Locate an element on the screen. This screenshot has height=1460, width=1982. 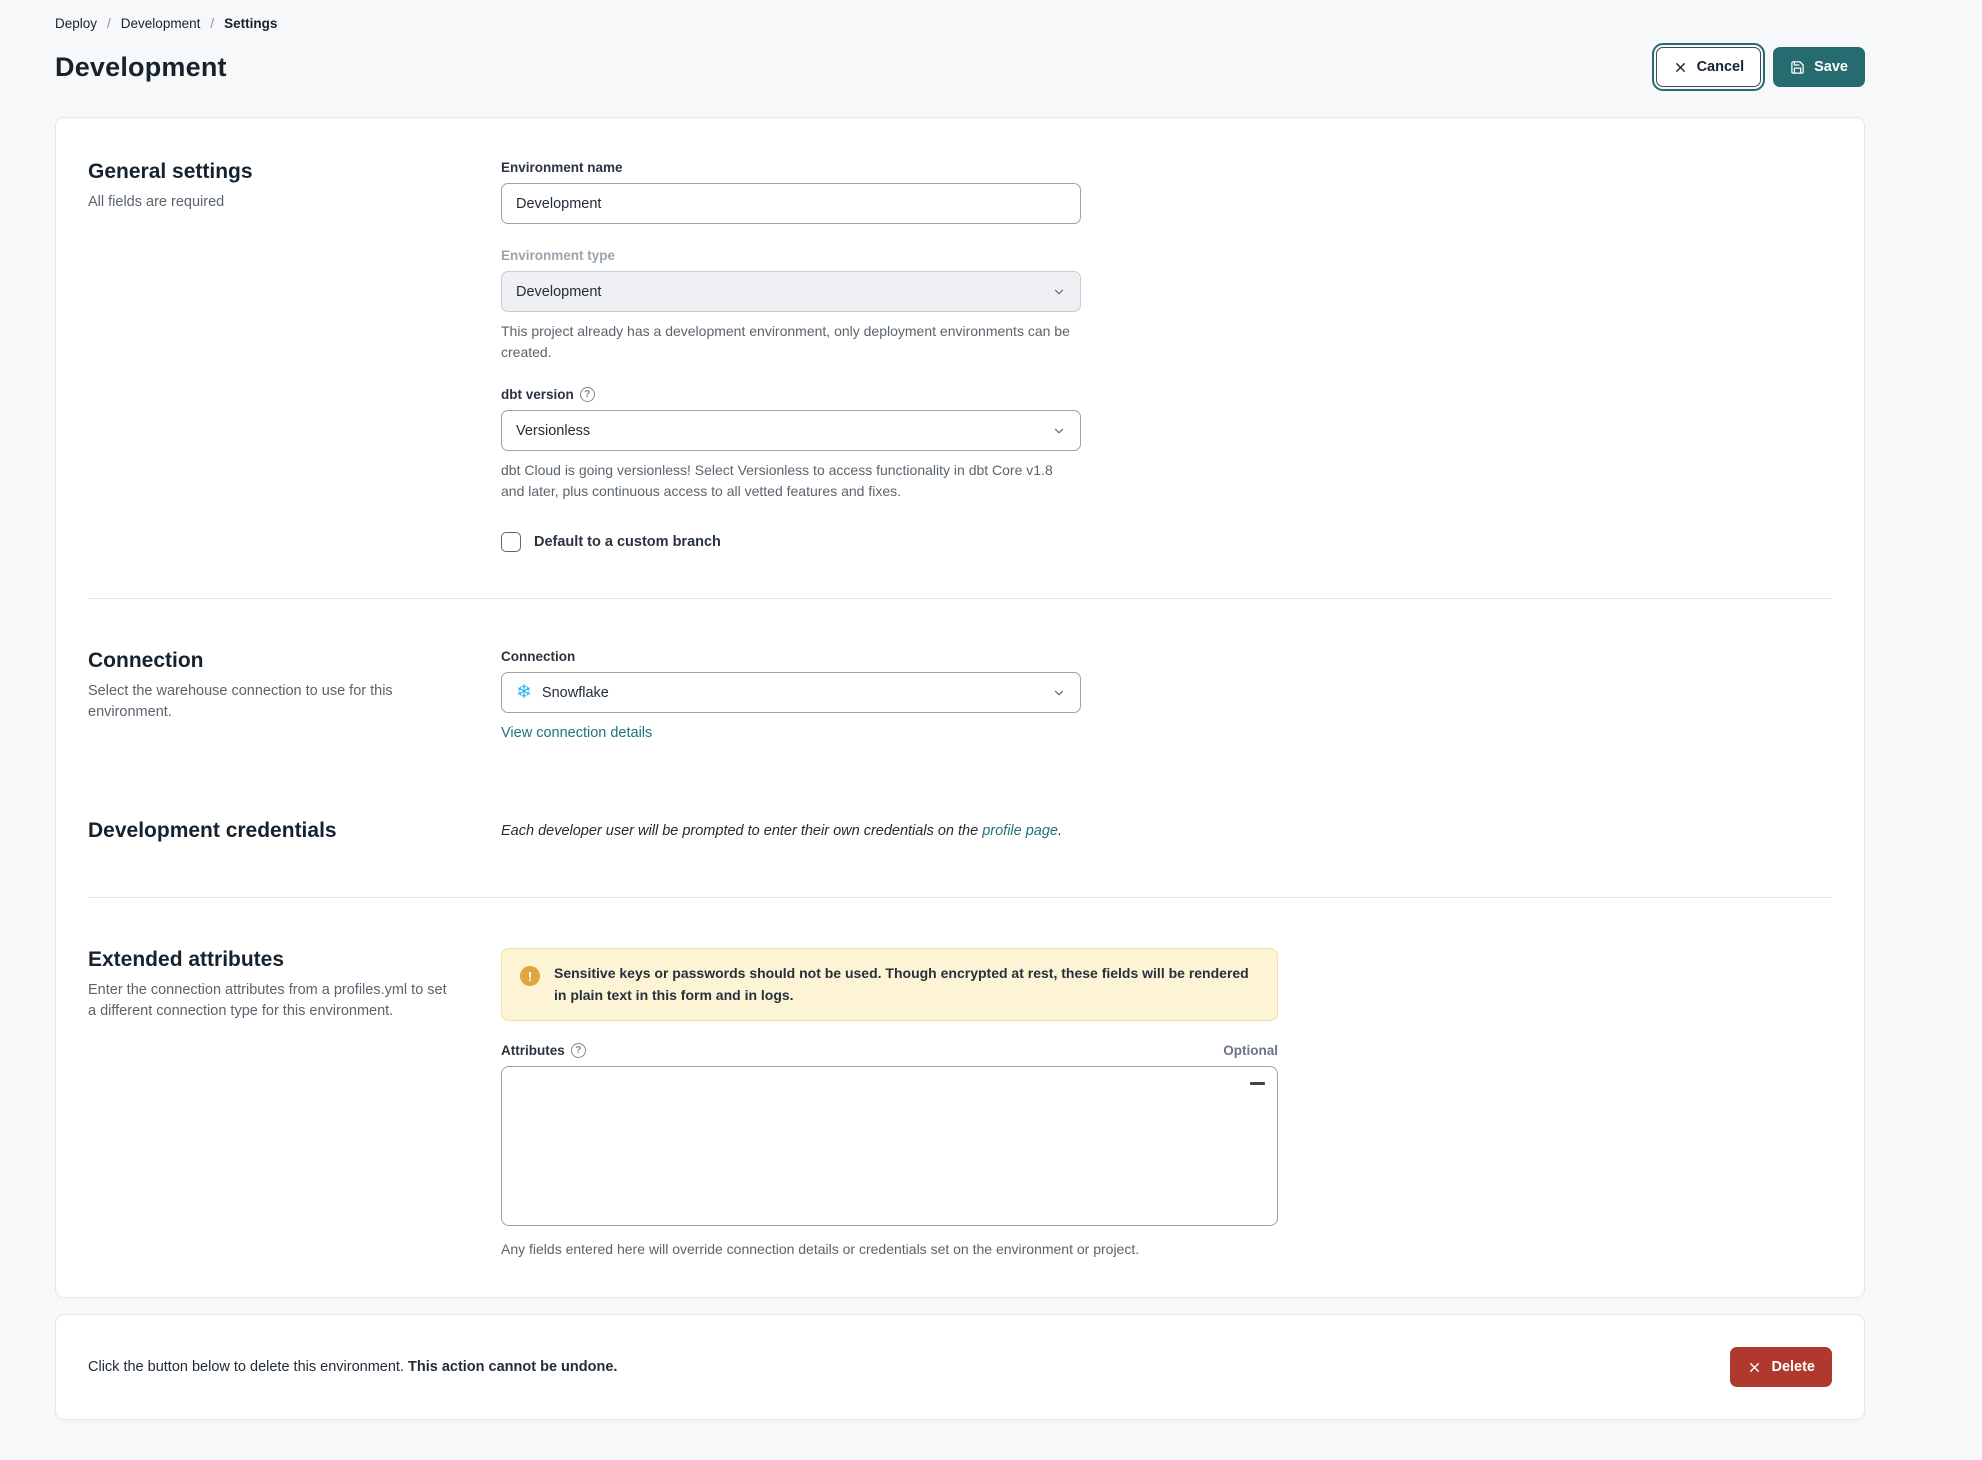
delete-button: Delete is located at coordinates (1781, 1367).